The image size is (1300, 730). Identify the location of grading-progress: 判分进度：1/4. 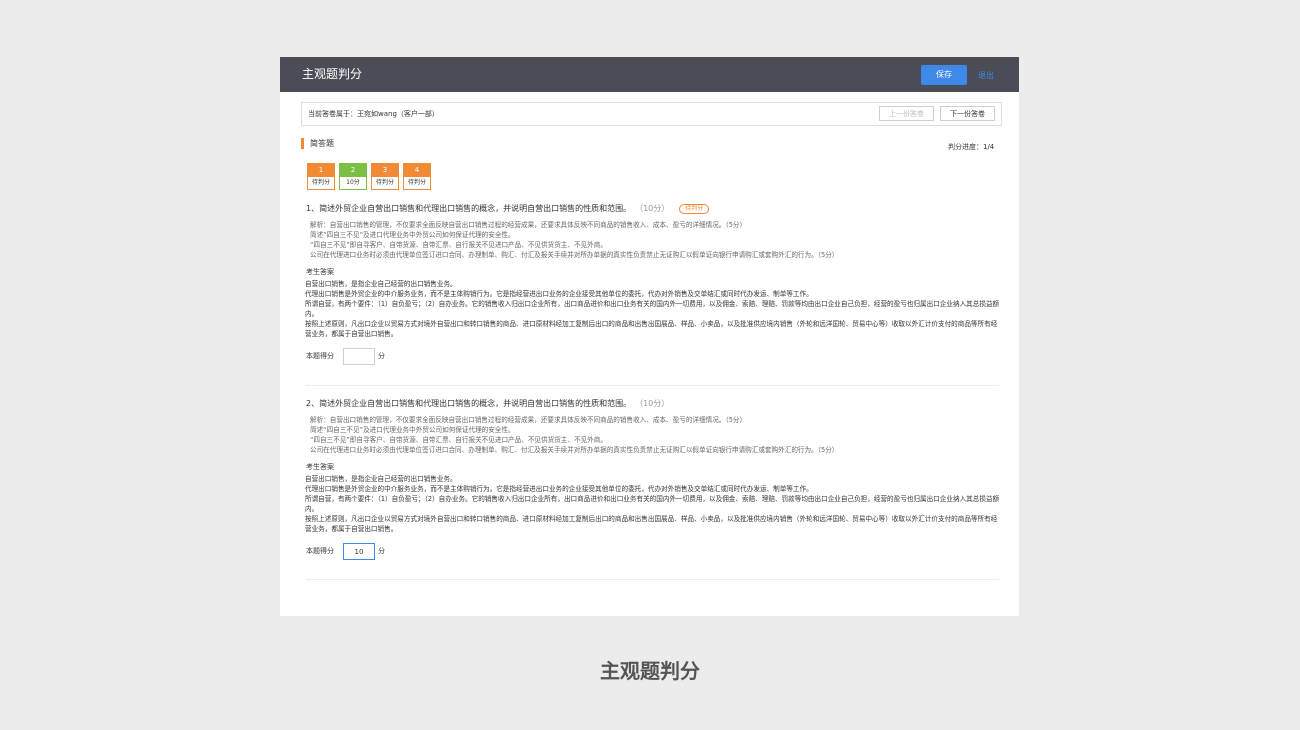
(971, 147).